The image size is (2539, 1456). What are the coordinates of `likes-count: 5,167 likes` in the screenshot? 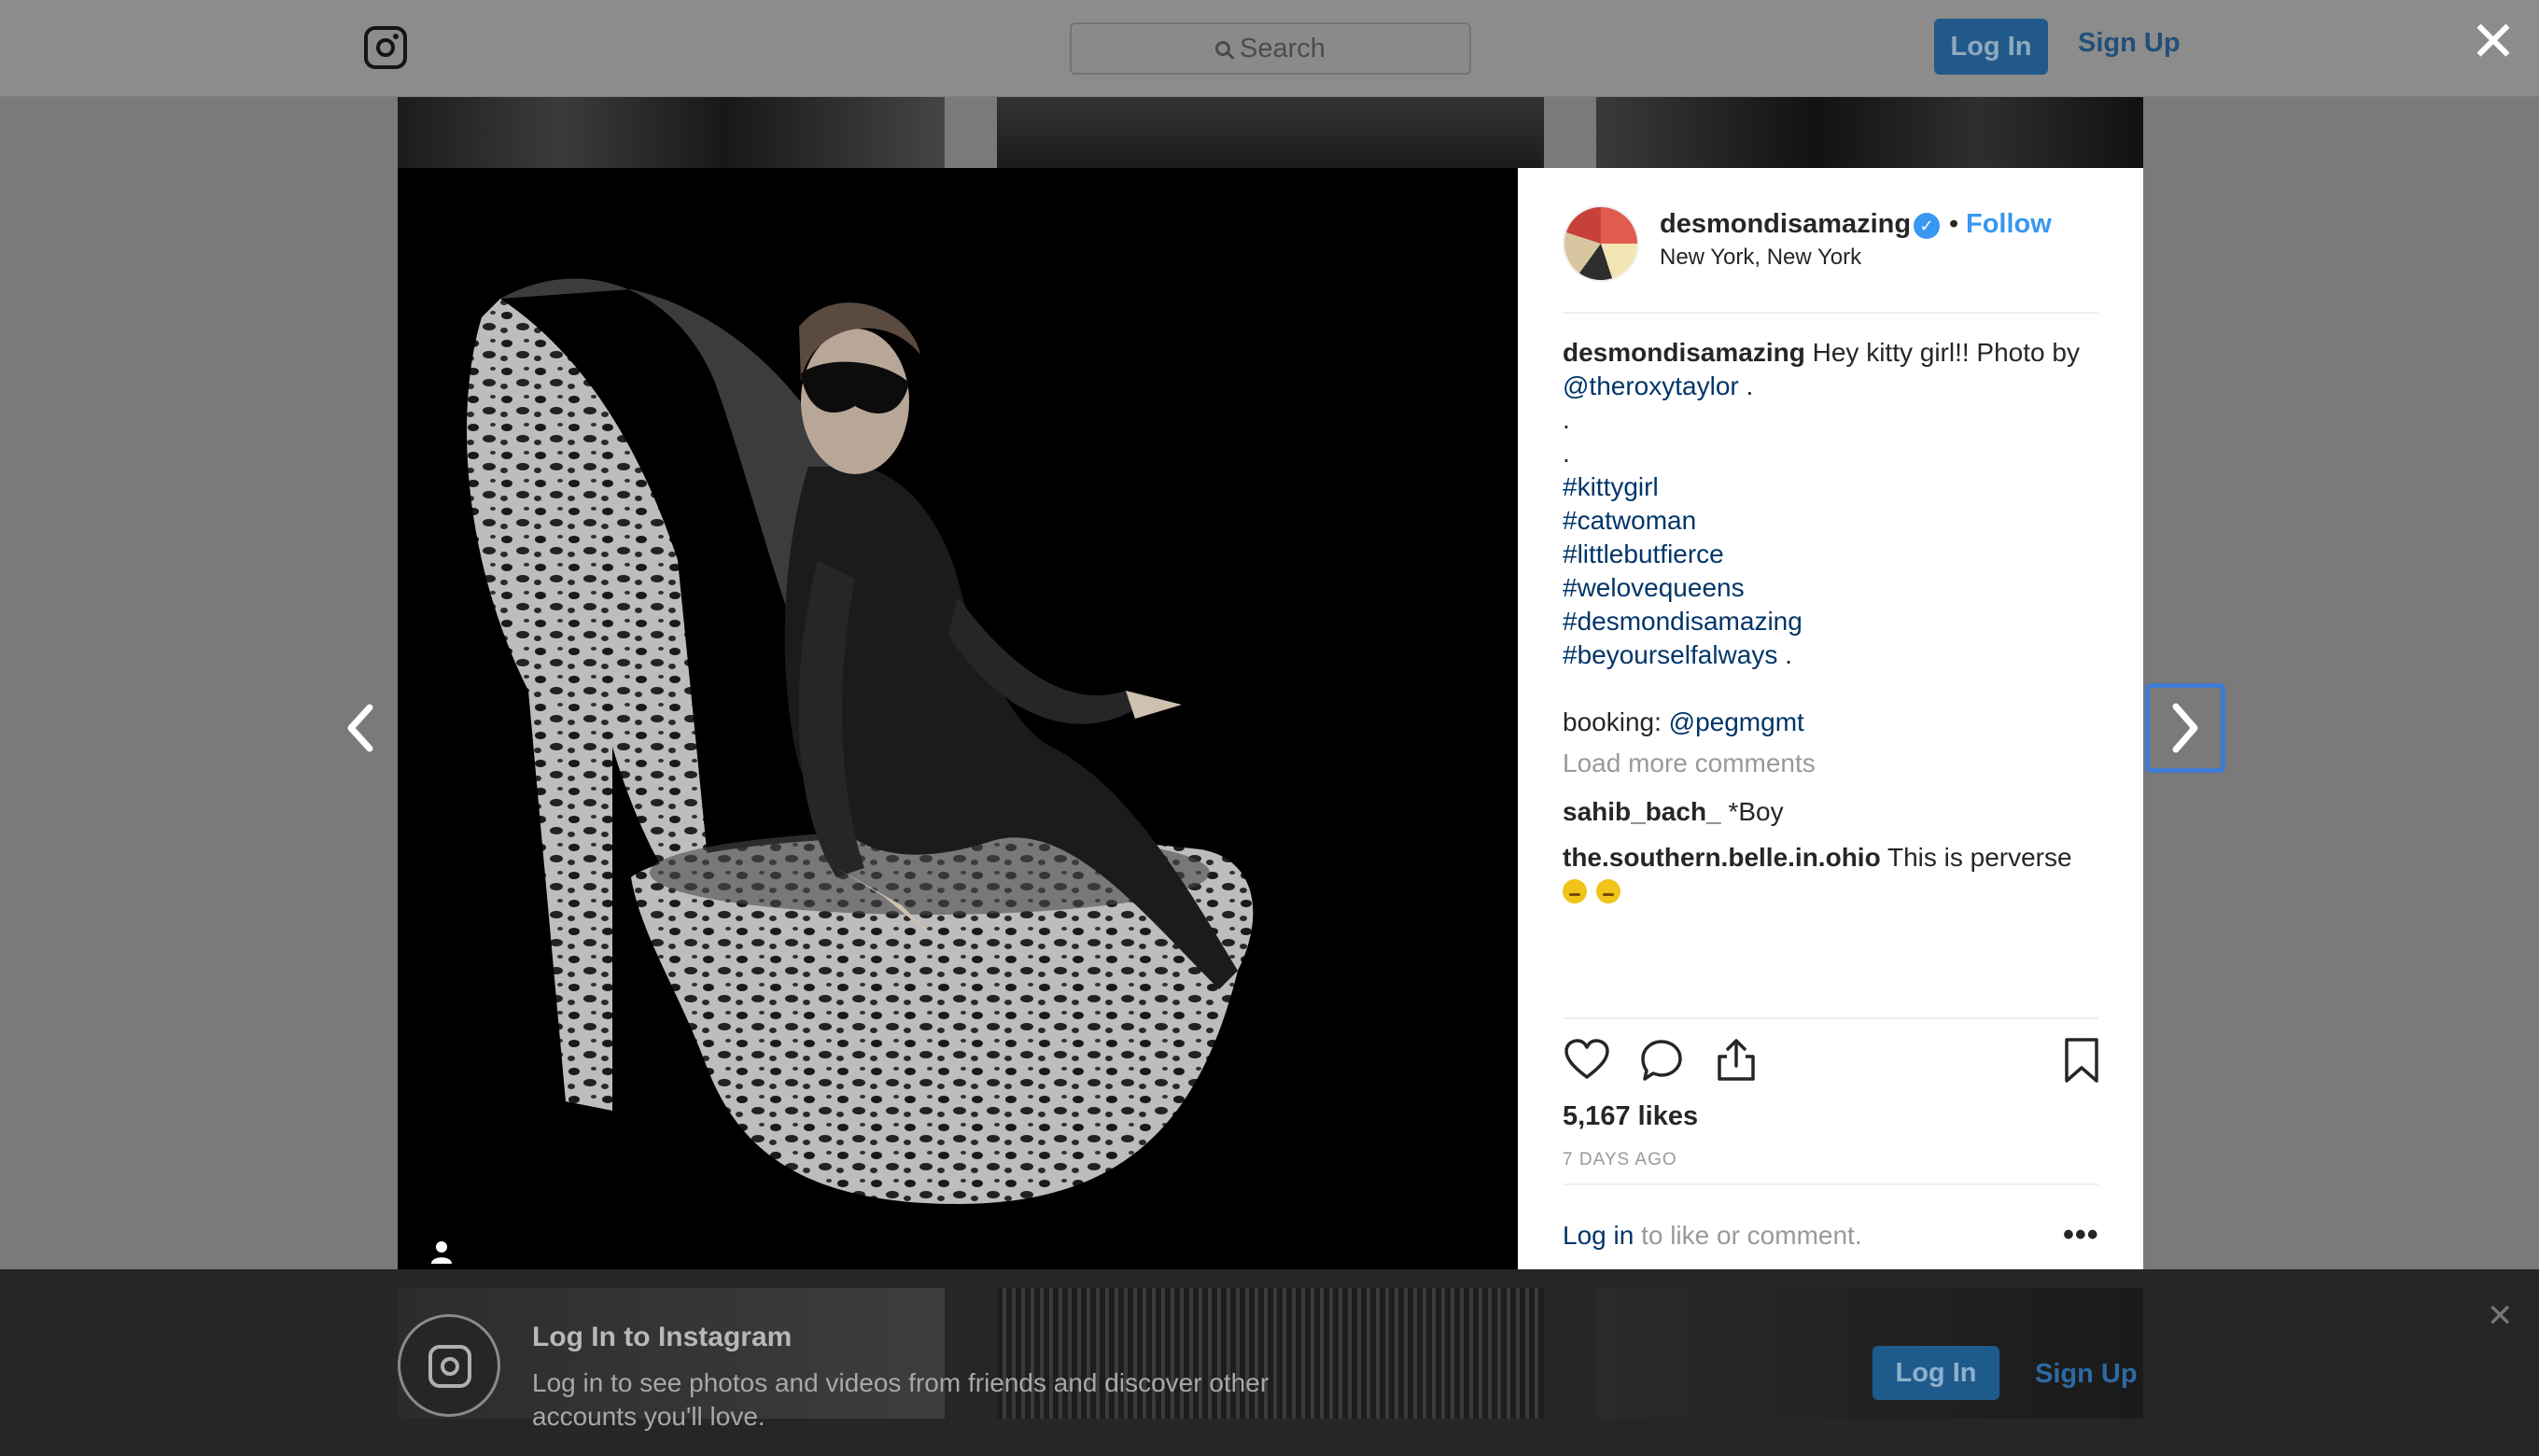 It's located at (1630, 1116).